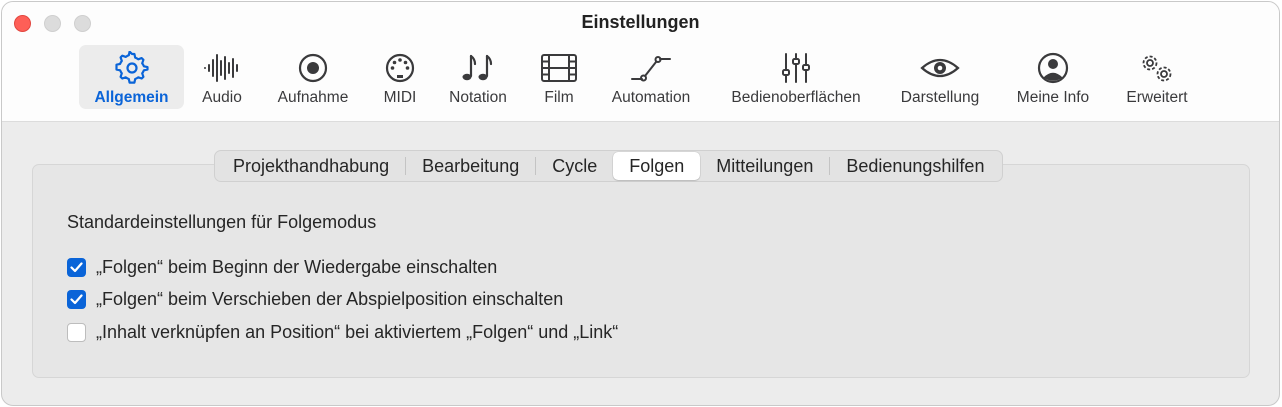 The image size is (1282, 407). I want to click on toolbar-item-label: Automation, so click(651, 97).